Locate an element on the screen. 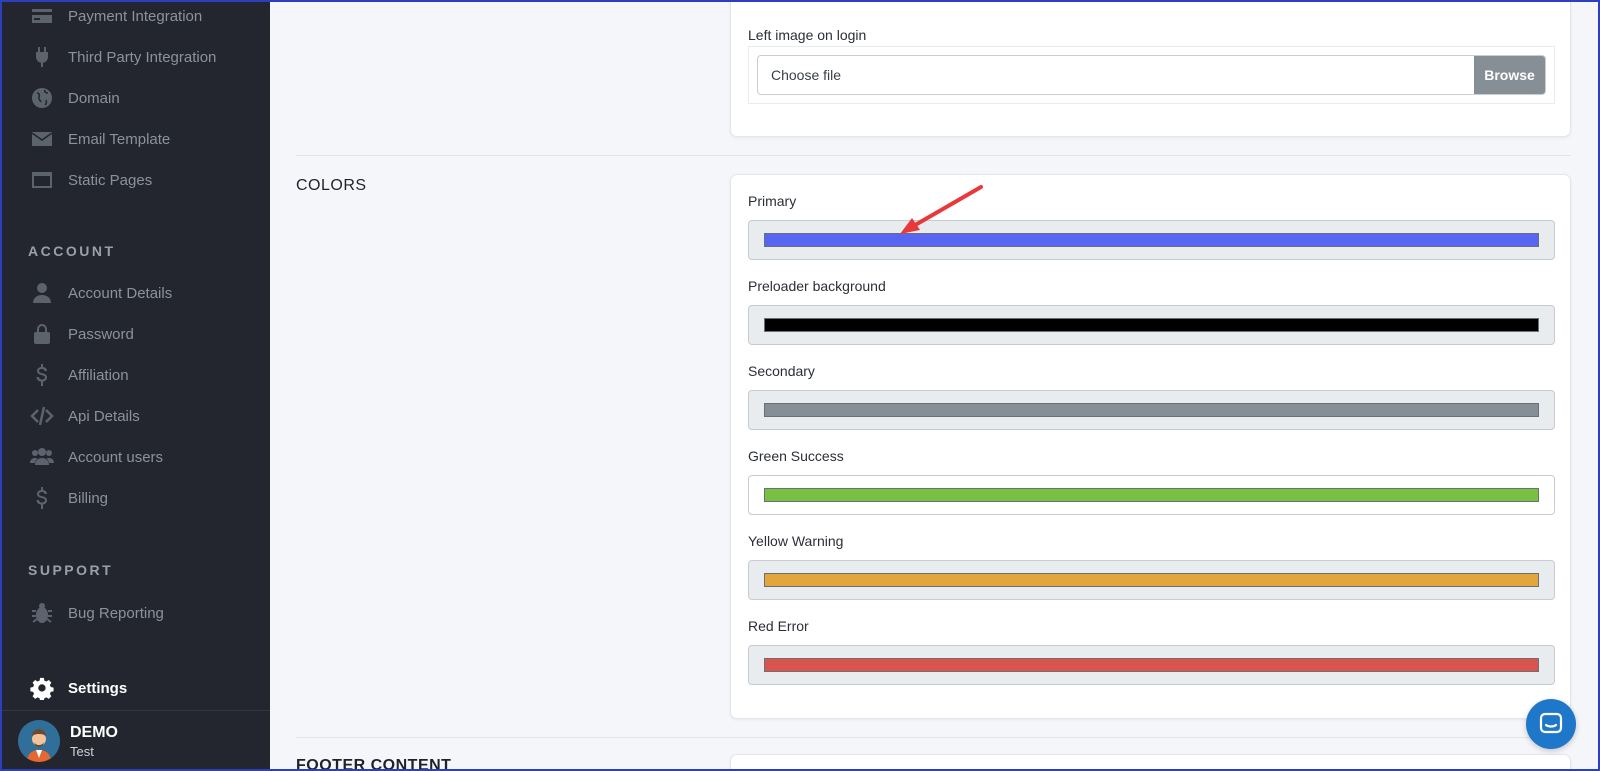  sidebar-item-static-pages: Static Pages is located at coordinates (144, 180).